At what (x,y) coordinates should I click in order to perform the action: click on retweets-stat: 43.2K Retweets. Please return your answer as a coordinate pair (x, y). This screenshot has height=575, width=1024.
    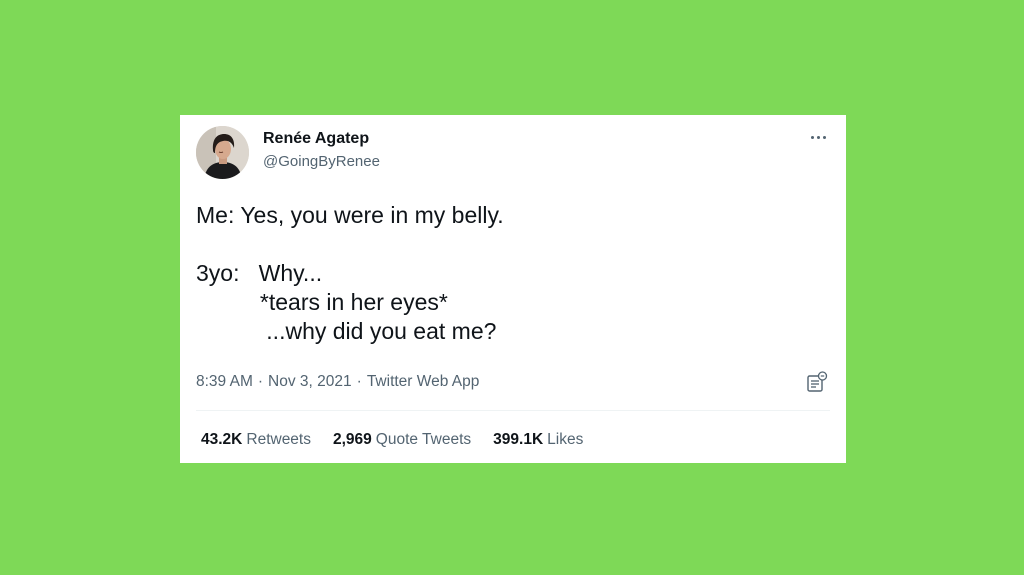
    Looking at the image, I should click on (256, 440).